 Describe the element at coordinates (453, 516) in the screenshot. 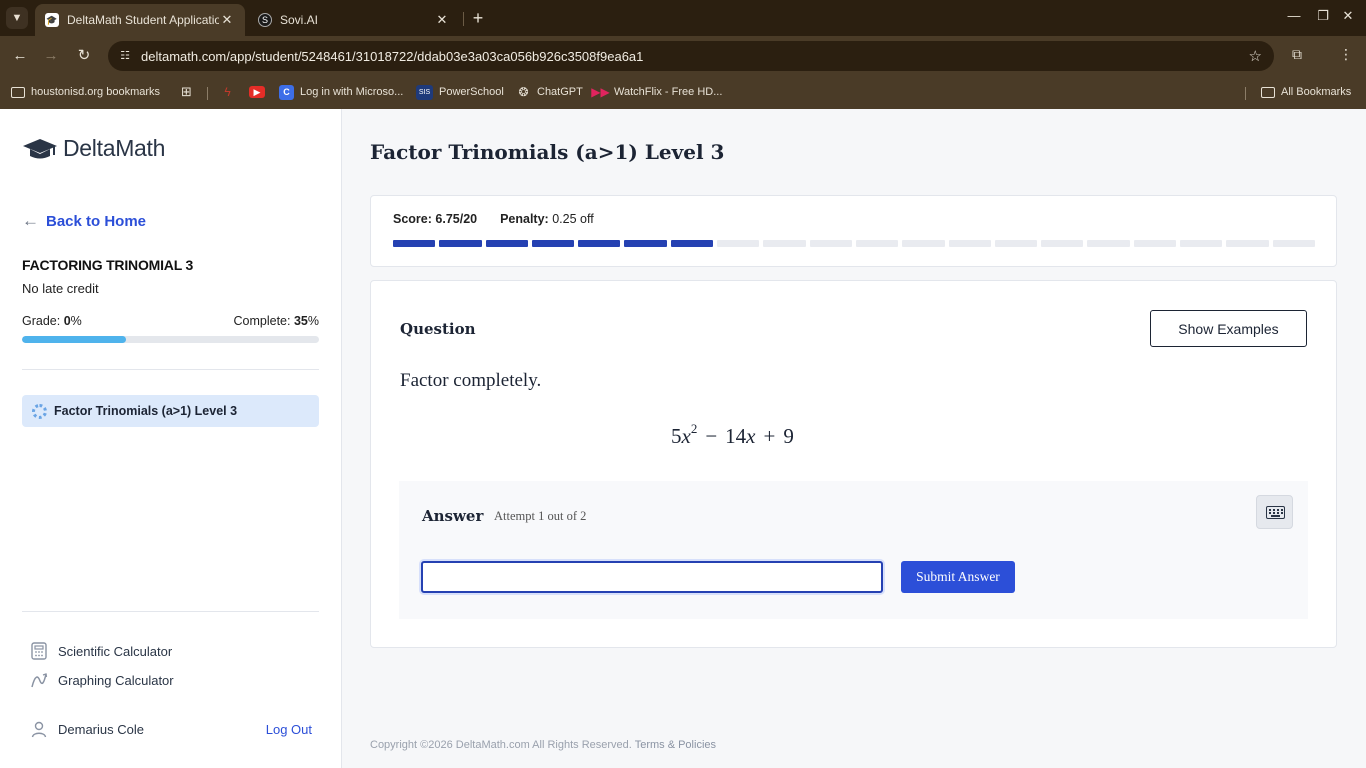

I see `answer-label: Answer` at that location.